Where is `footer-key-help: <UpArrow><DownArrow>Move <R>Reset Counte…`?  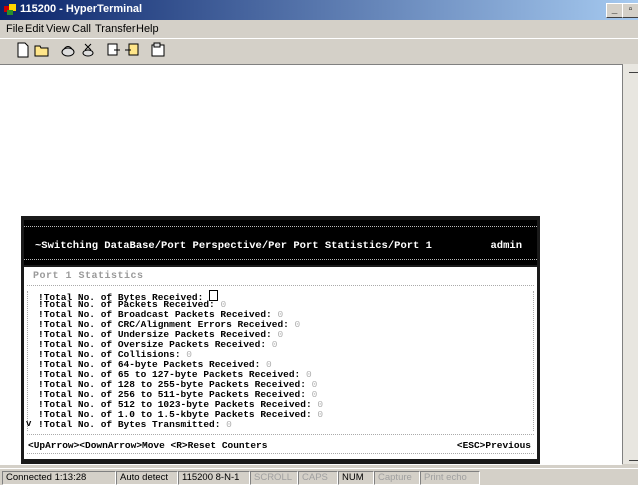
footer-key-help: <UpArrow><DownArrow>Move <R>Reset Counte… is located at coordinates (148, 445).